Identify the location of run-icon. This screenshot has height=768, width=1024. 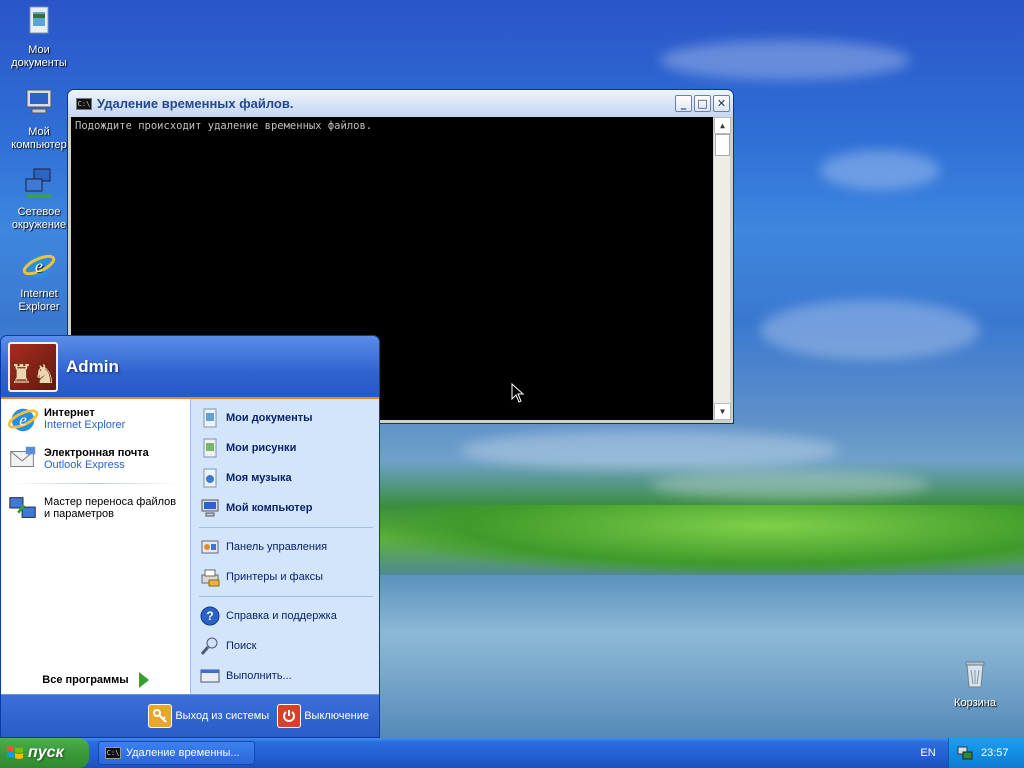
(210, 676).